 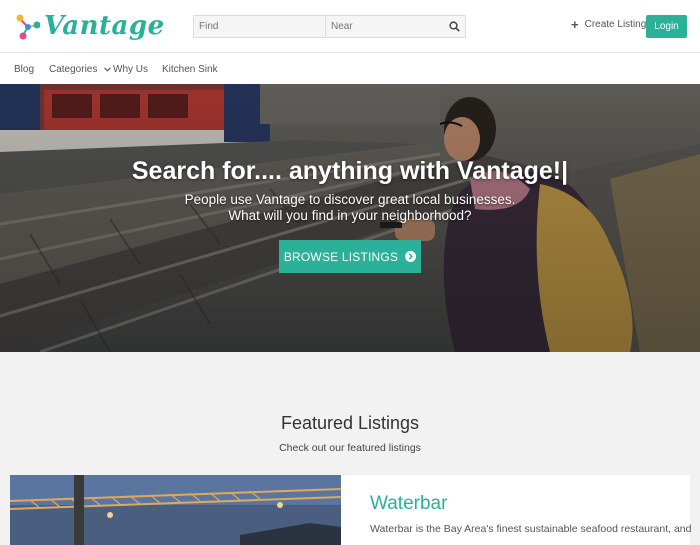 I want to click on logo-text: Vantage, so click(x=104, y=26).